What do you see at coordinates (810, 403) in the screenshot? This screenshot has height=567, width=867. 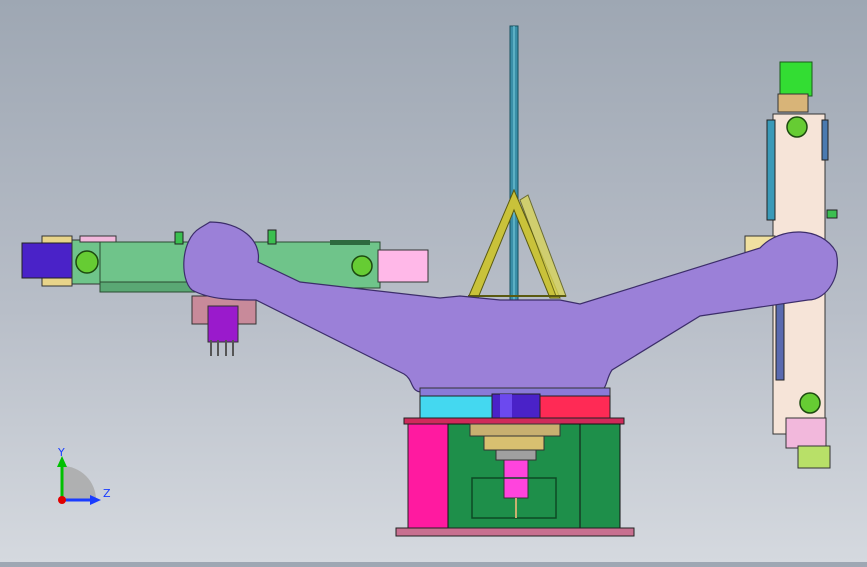 I see `right-bottom-joint-circle` at bounding box center [810, 403].